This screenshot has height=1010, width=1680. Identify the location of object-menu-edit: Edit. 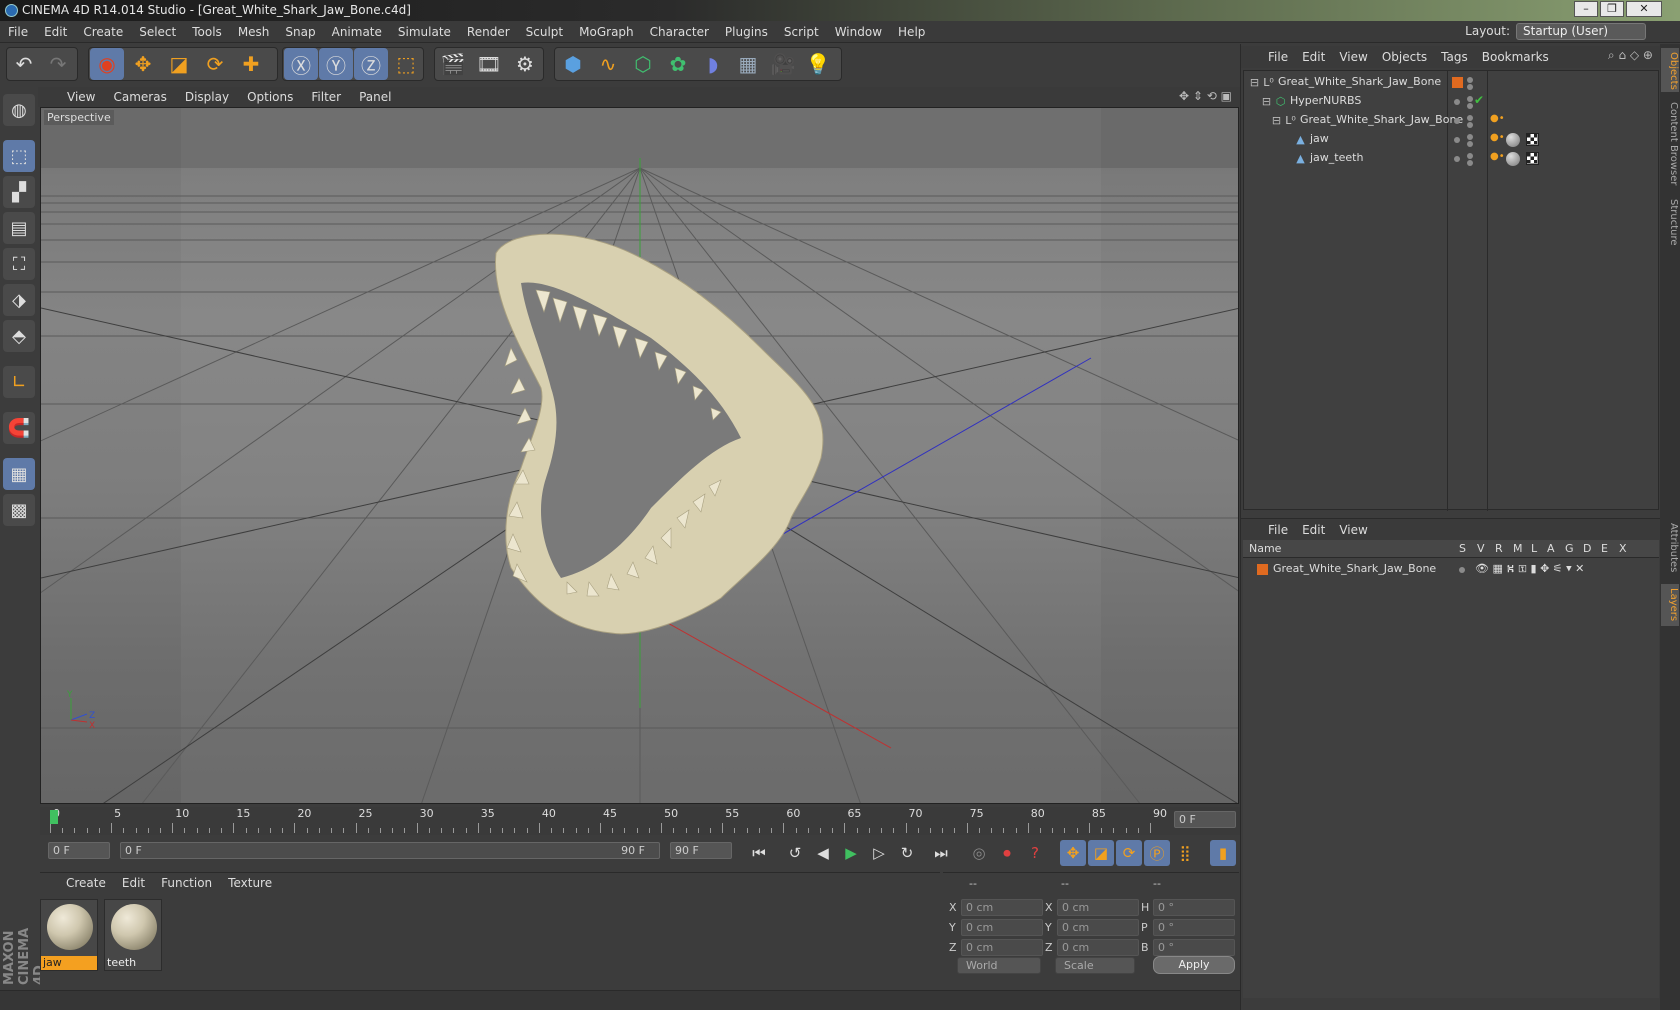
(1313, 57).